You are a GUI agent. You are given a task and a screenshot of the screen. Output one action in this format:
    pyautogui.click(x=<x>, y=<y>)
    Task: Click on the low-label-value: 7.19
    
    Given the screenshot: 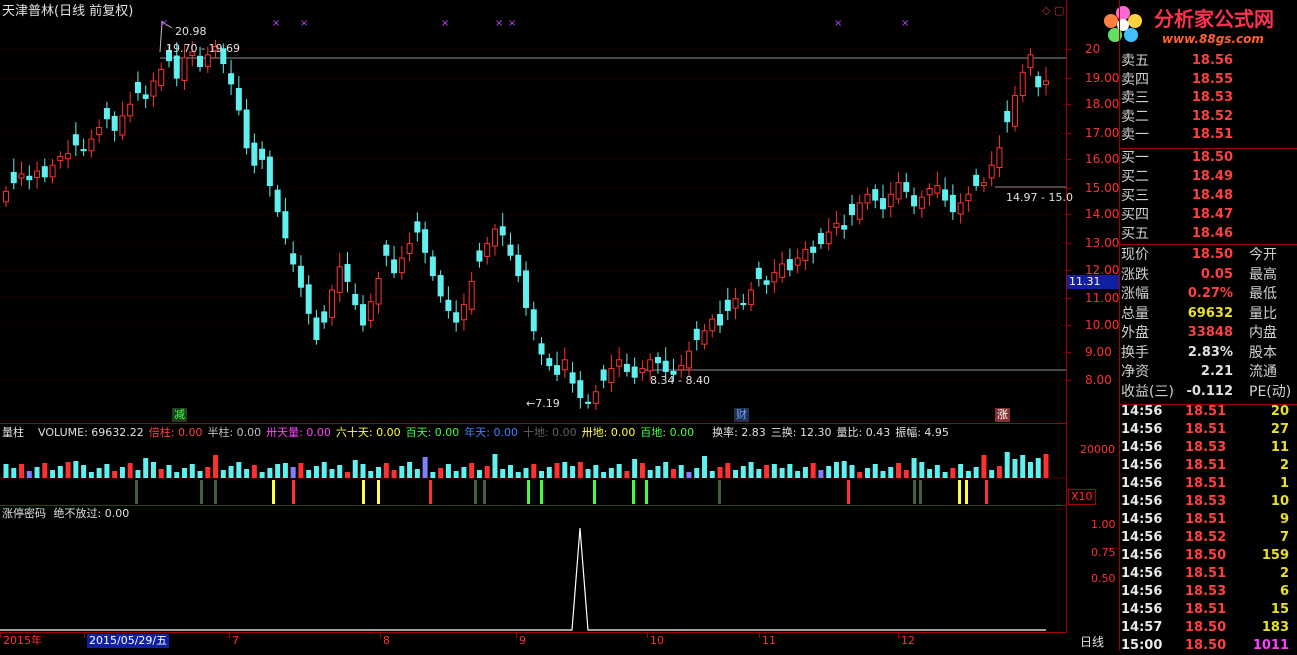 What is the action you would take?
    pyautogui.click(x=547, y=403)
    